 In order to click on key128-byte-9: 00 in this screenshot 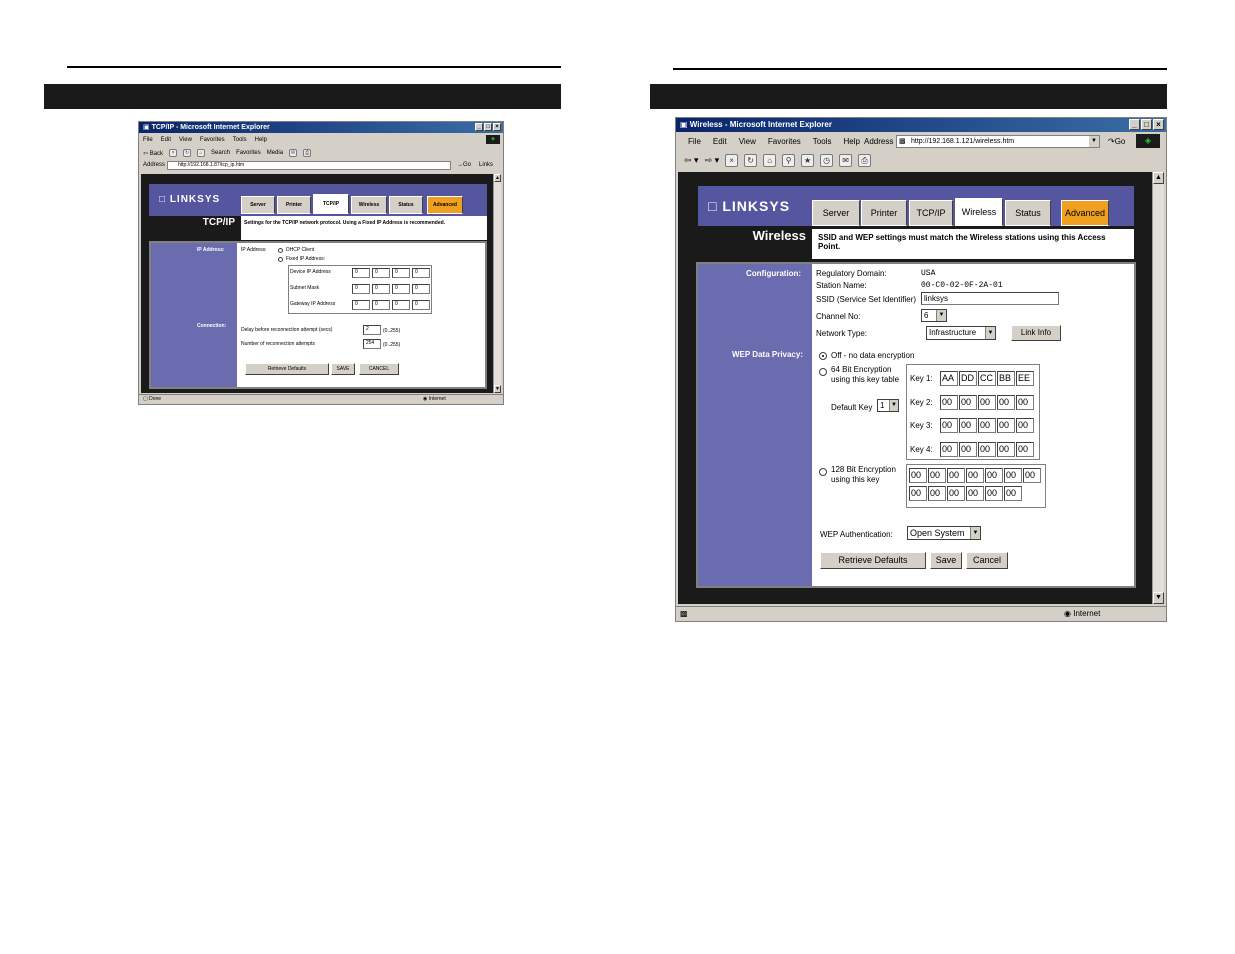, I will do `click(937, 493)`.